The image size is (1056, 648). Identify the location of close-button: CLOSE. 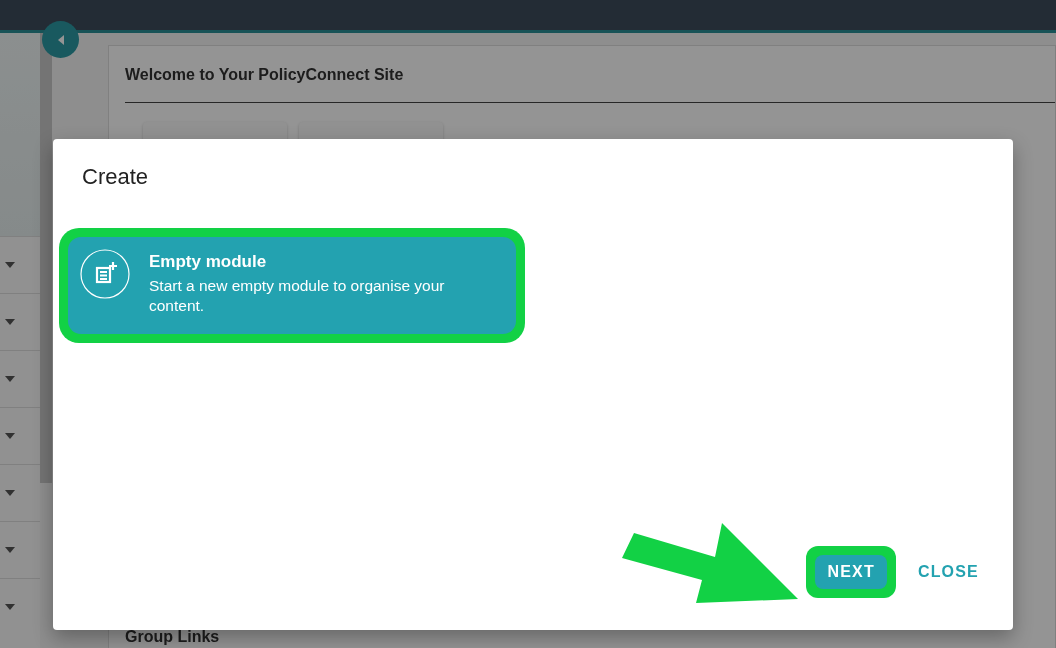
(948, 572).